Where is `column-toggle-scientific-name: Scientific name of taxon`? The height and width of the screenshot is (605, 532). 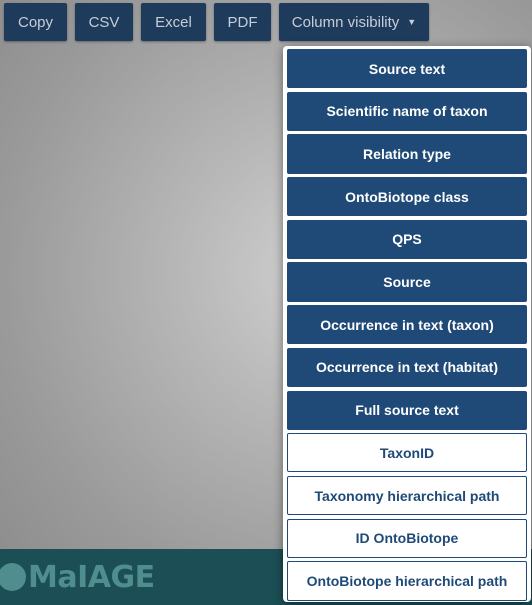 column-toggle-scientific-name: Scientific name of taxon is located at coordinates (407, 111).